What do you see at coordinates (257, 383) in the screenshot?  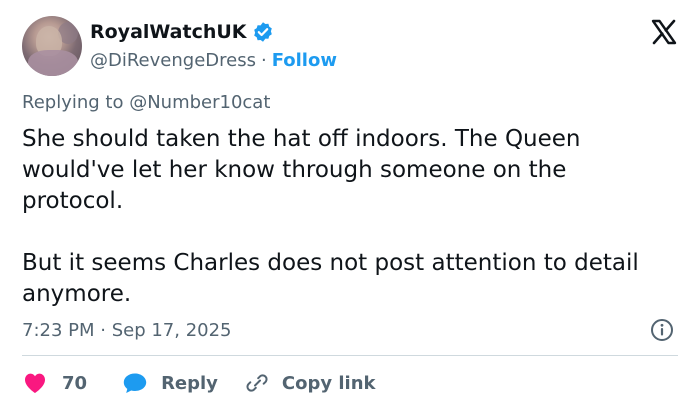 I see `link-icon` at bounding box center [257, 383].